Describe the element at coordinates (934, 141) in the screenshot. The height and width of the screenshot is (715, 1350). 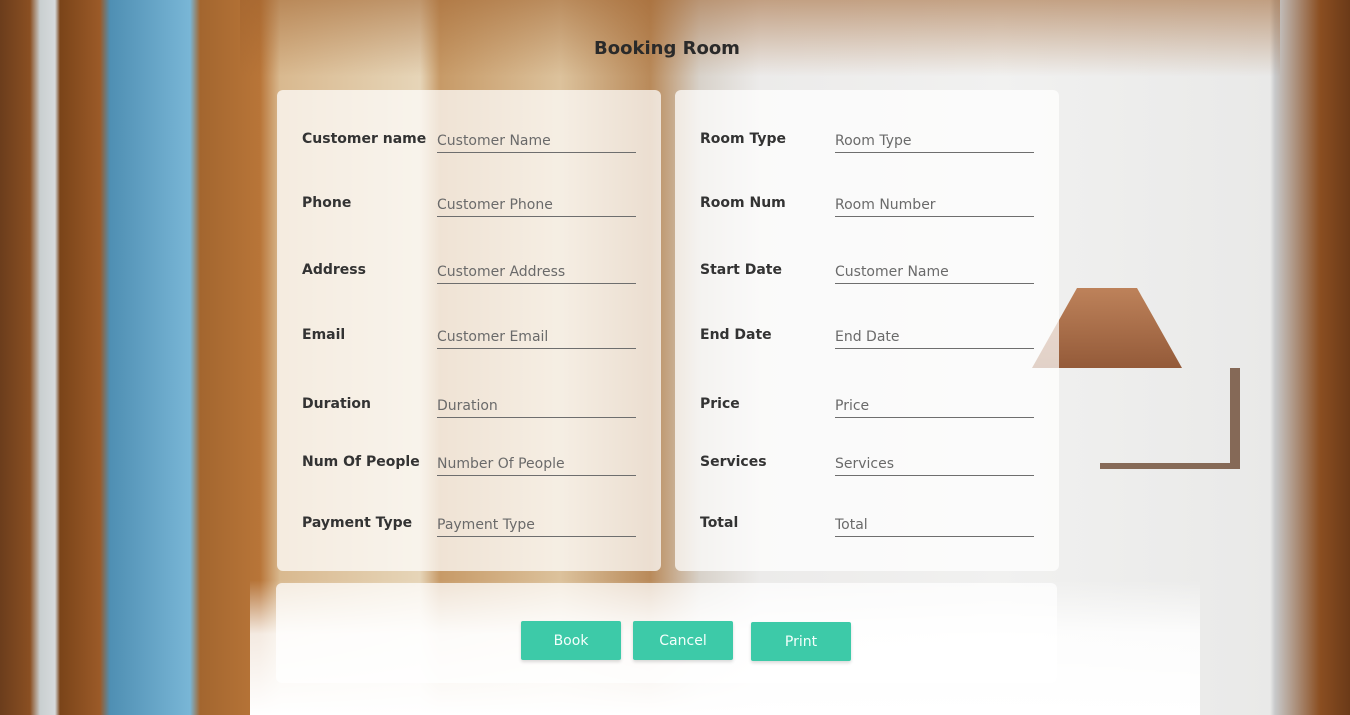
I see `room-type-input` at that location.